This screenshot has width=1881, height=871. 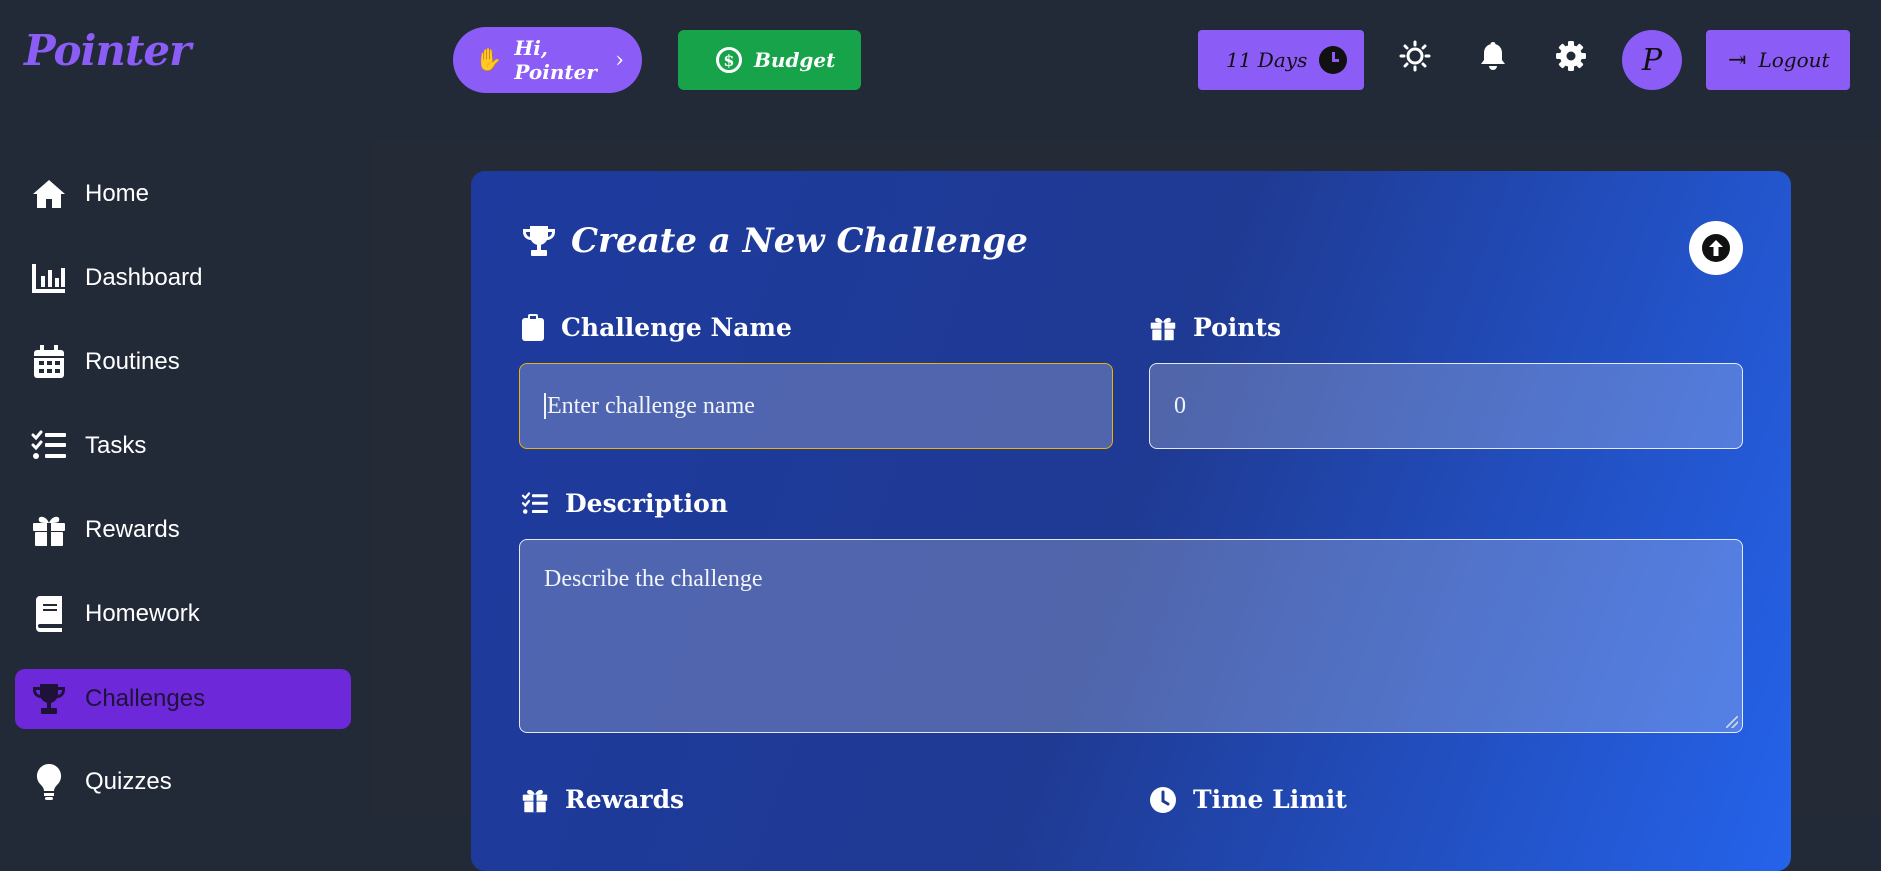 I want to click on sidebar-item-challenges: Challenges, so click(x=183, y=699).